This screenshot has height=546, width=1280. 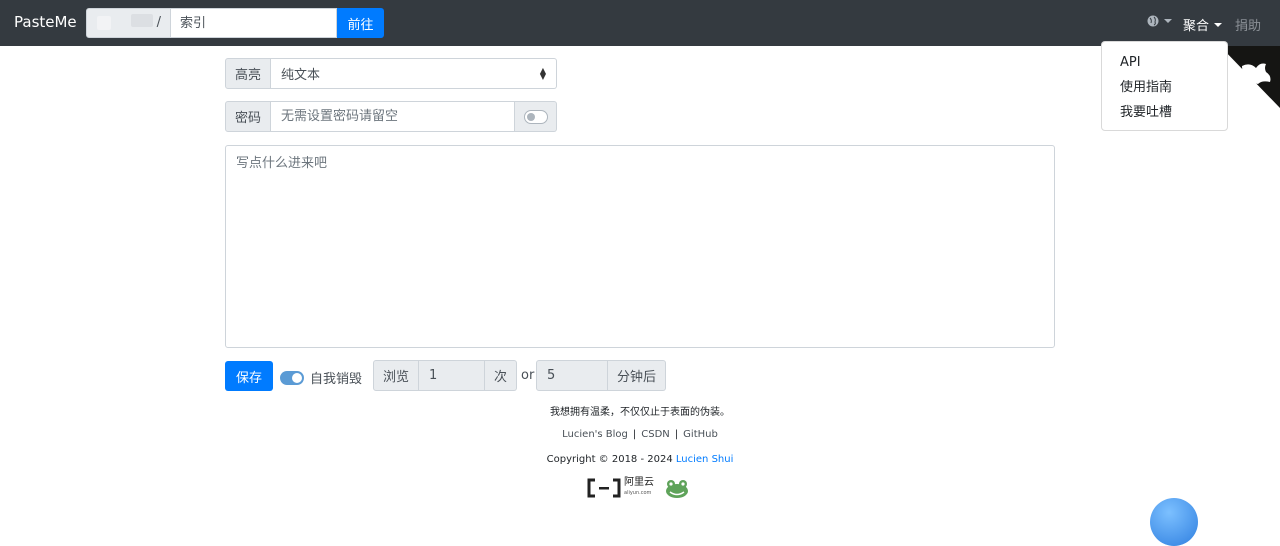 I want to click on dropdown-item-guide: 使用指南, so click(x=1164, y=87).